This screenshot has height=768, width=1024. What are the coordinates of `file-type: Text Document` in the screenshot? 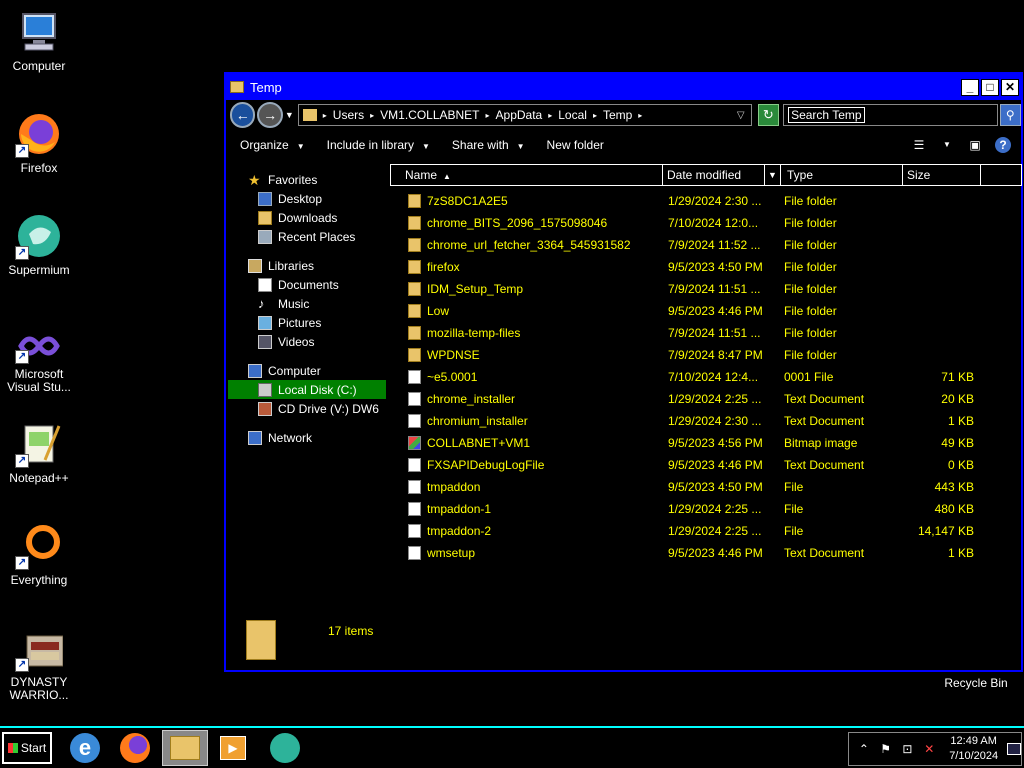 It's located at (824, 399).